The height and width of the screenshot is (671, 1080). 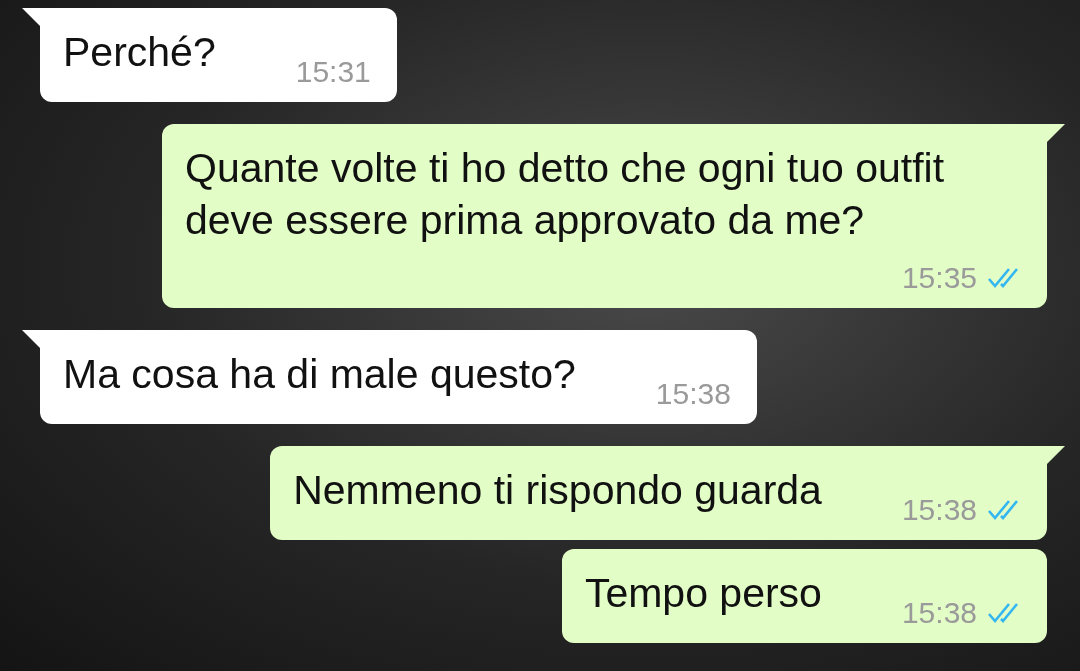 I want to click on message-text: Nemmeno ti rispondo guarda, so click(x=557, y=490).